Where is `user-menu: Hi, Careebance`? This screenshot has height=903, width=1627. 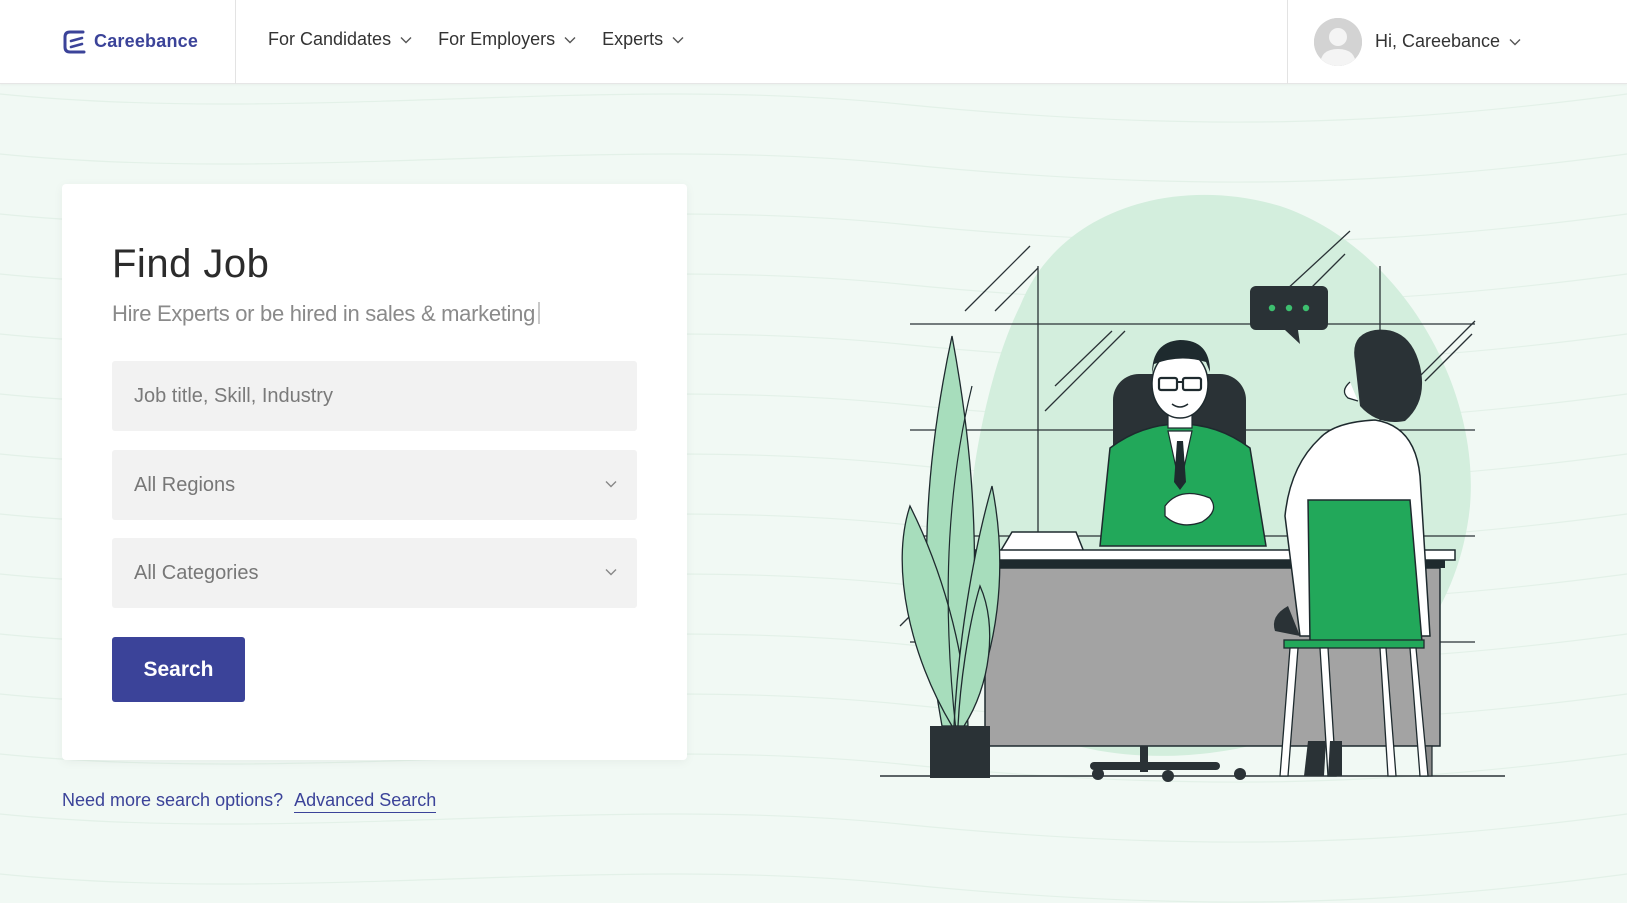 user-menu: Hi, Careebance is located at coordinates (1457, 42).